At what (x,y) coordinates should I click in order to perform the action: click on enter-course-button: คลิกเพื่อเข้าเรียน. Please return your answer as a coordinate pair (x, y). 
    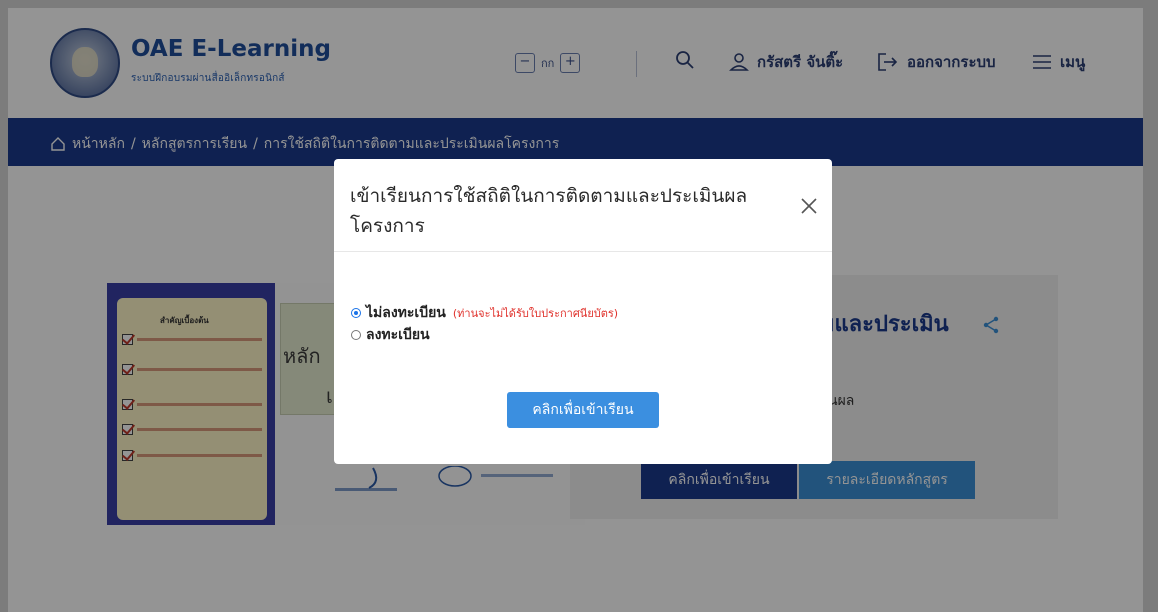
    Looking at the image, I should click on (583, 410).